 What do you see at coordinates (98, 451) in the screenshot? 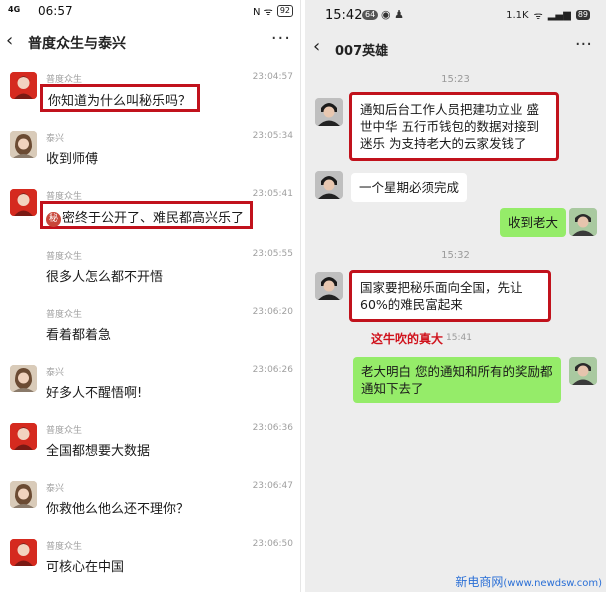
I see `message-text: 全国都想要大数据` at bounding box center [98, 451].